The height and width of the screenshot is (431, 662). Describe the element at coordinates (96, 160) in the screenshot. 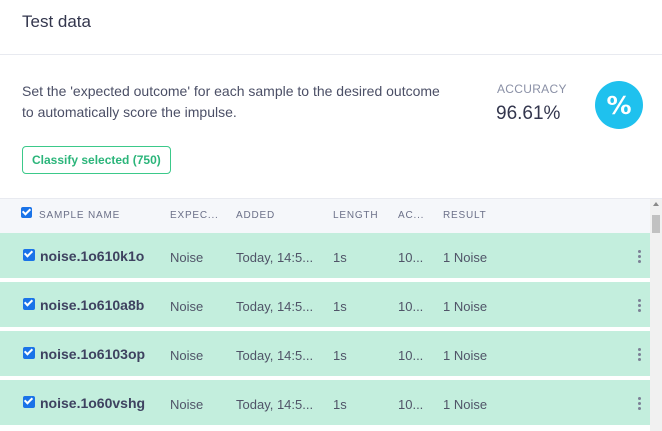

I see `classify-selected-button: Classify selected (750)` at that location.